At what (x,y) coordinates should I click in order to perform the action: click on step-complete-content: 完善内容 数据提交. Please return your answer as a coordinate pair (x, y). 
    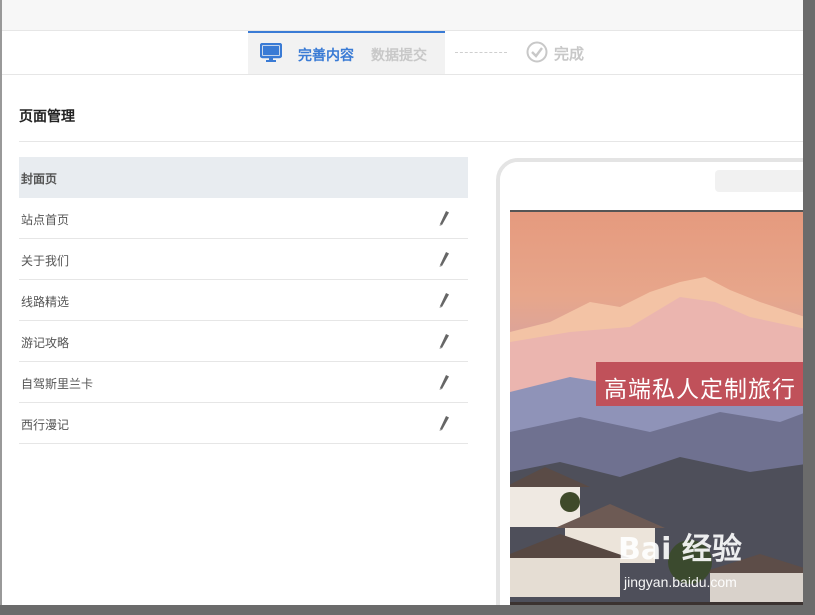
    Looking at the image, I should click on (346, 52).